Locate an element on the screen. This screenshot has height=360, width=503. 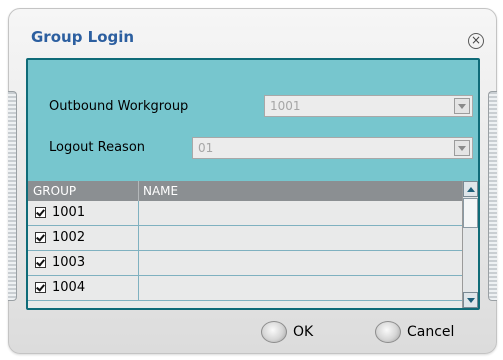
group-cell: 1004 is located at coordinates (83, 288).